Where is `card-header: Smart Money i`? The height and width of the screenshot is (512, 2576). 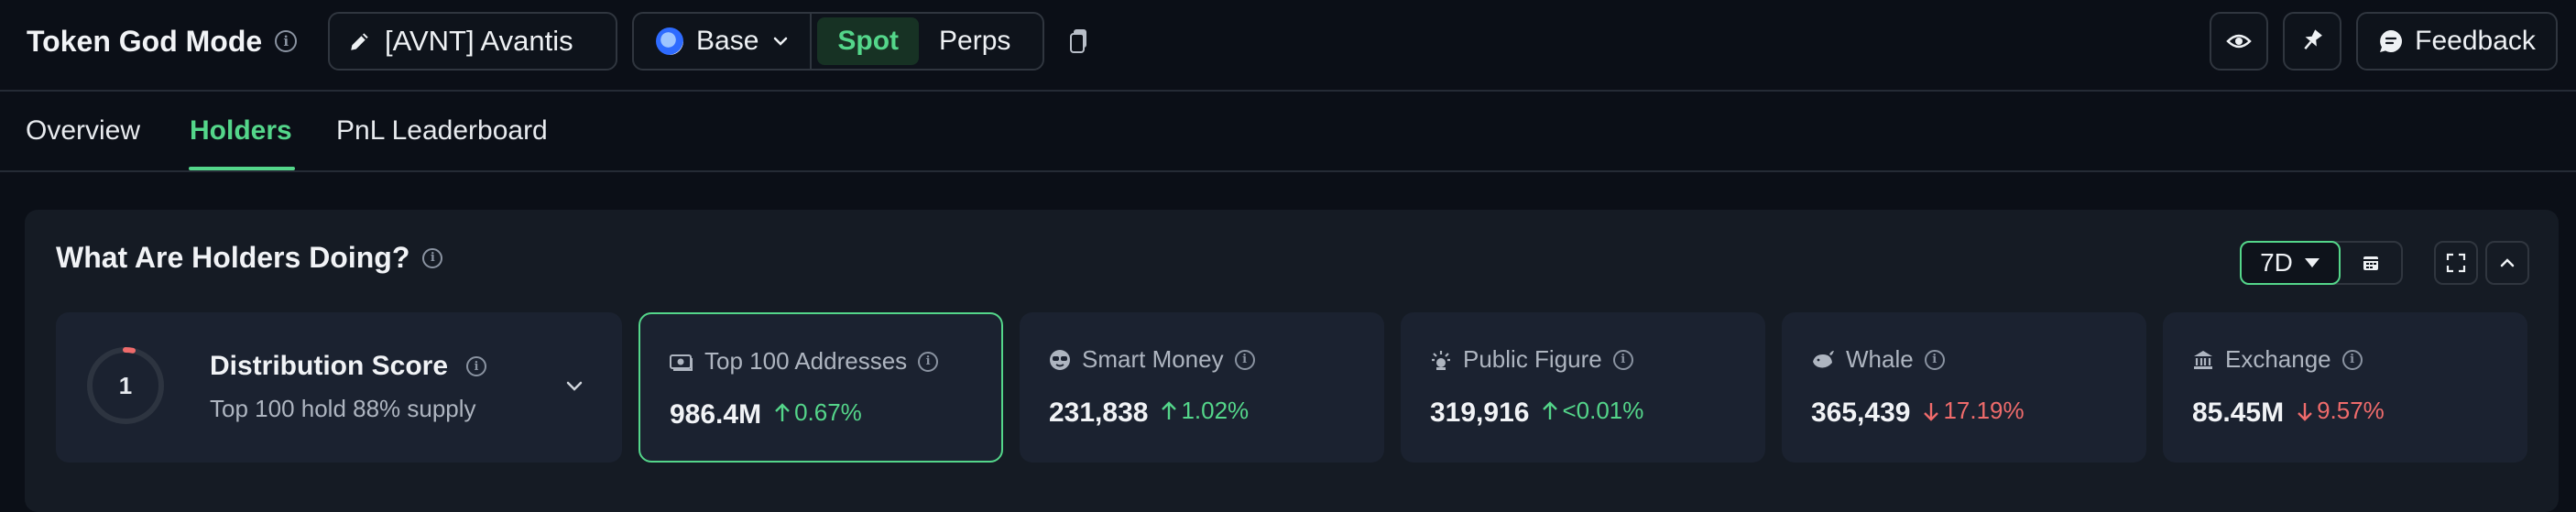 card-header: Smart Money i is located at coordinates (1152, 359).